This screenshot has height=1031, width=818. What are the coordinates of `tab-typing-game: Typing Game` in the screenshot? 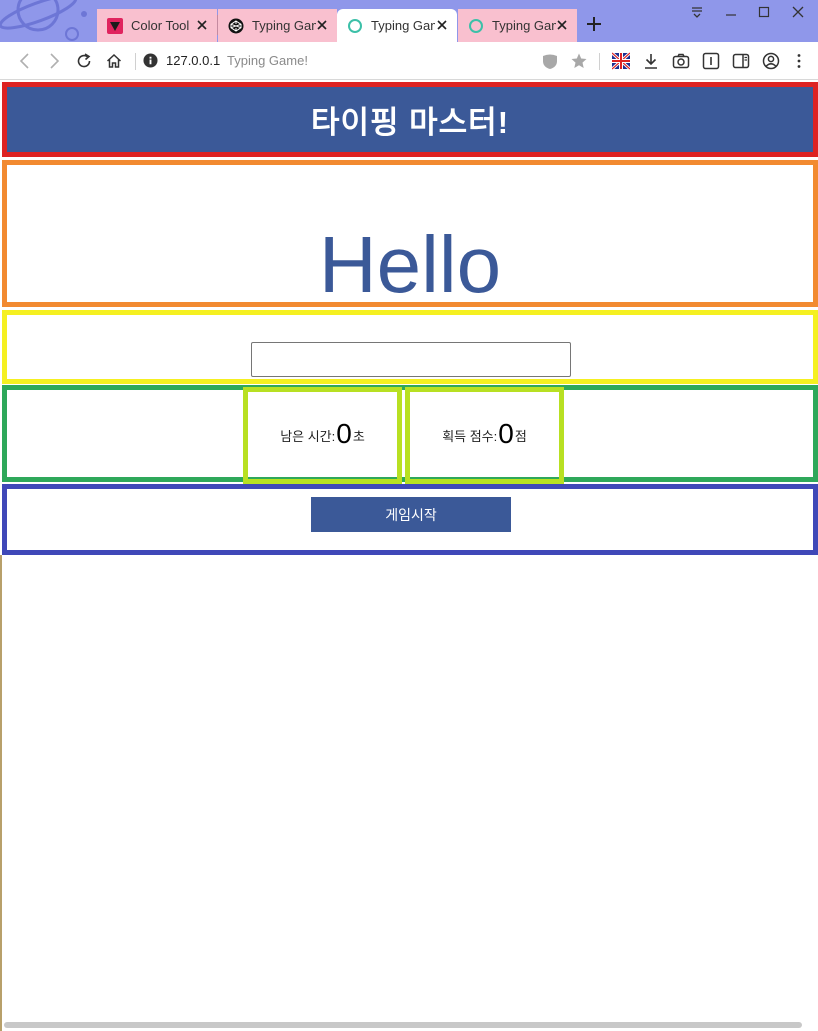 It's located at (517, 25).